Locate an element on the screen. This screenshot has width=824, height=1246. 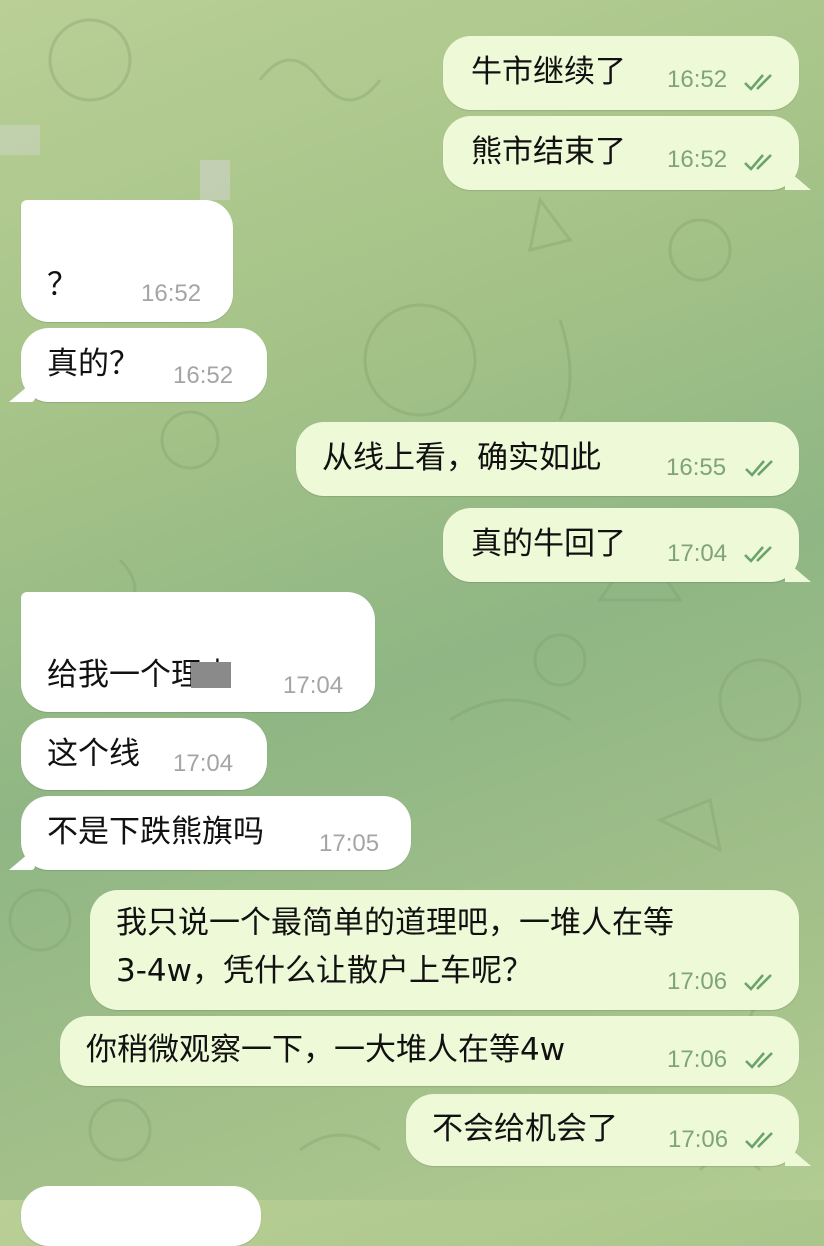
message-bubble-outgoing: 熊市结束了 16:52 is located at coordinates (627, 153).